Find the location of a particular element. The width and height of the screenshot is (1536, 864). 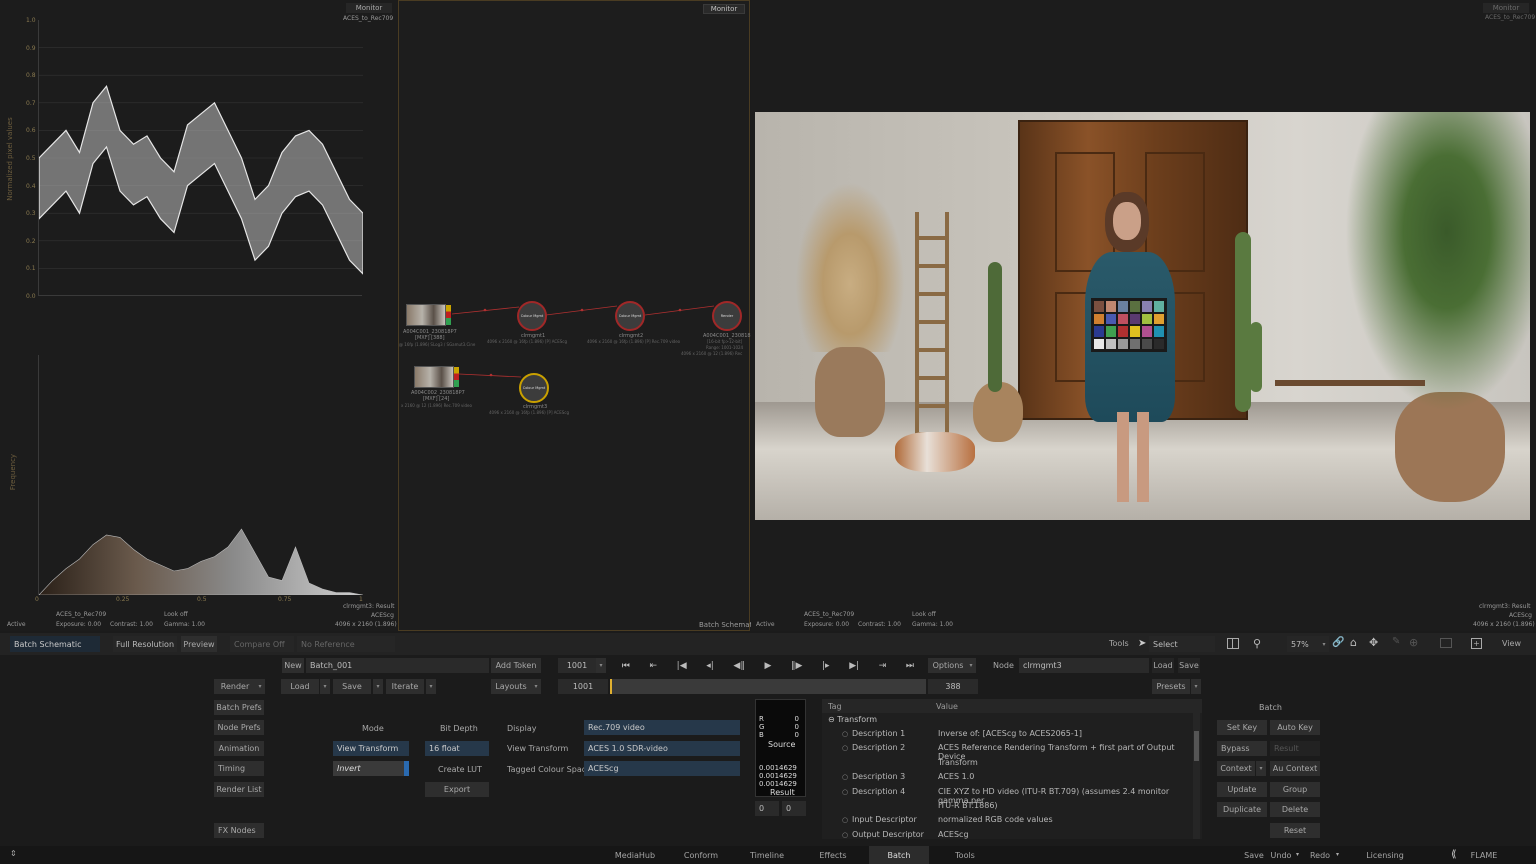

batch-load-button: Load is located at coordinates (300, 686).